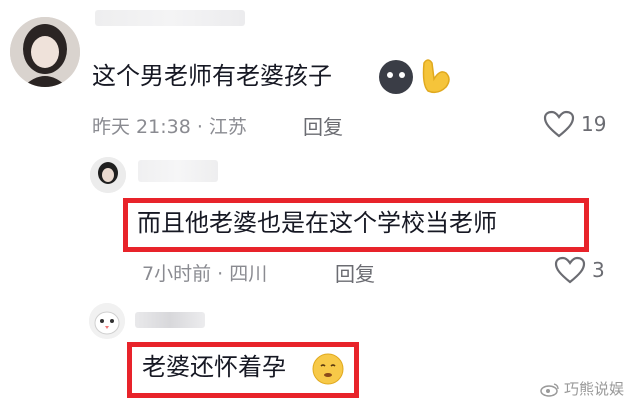  I want to click on comment-meta: 7小时前 · 四川, so click(205, 274).